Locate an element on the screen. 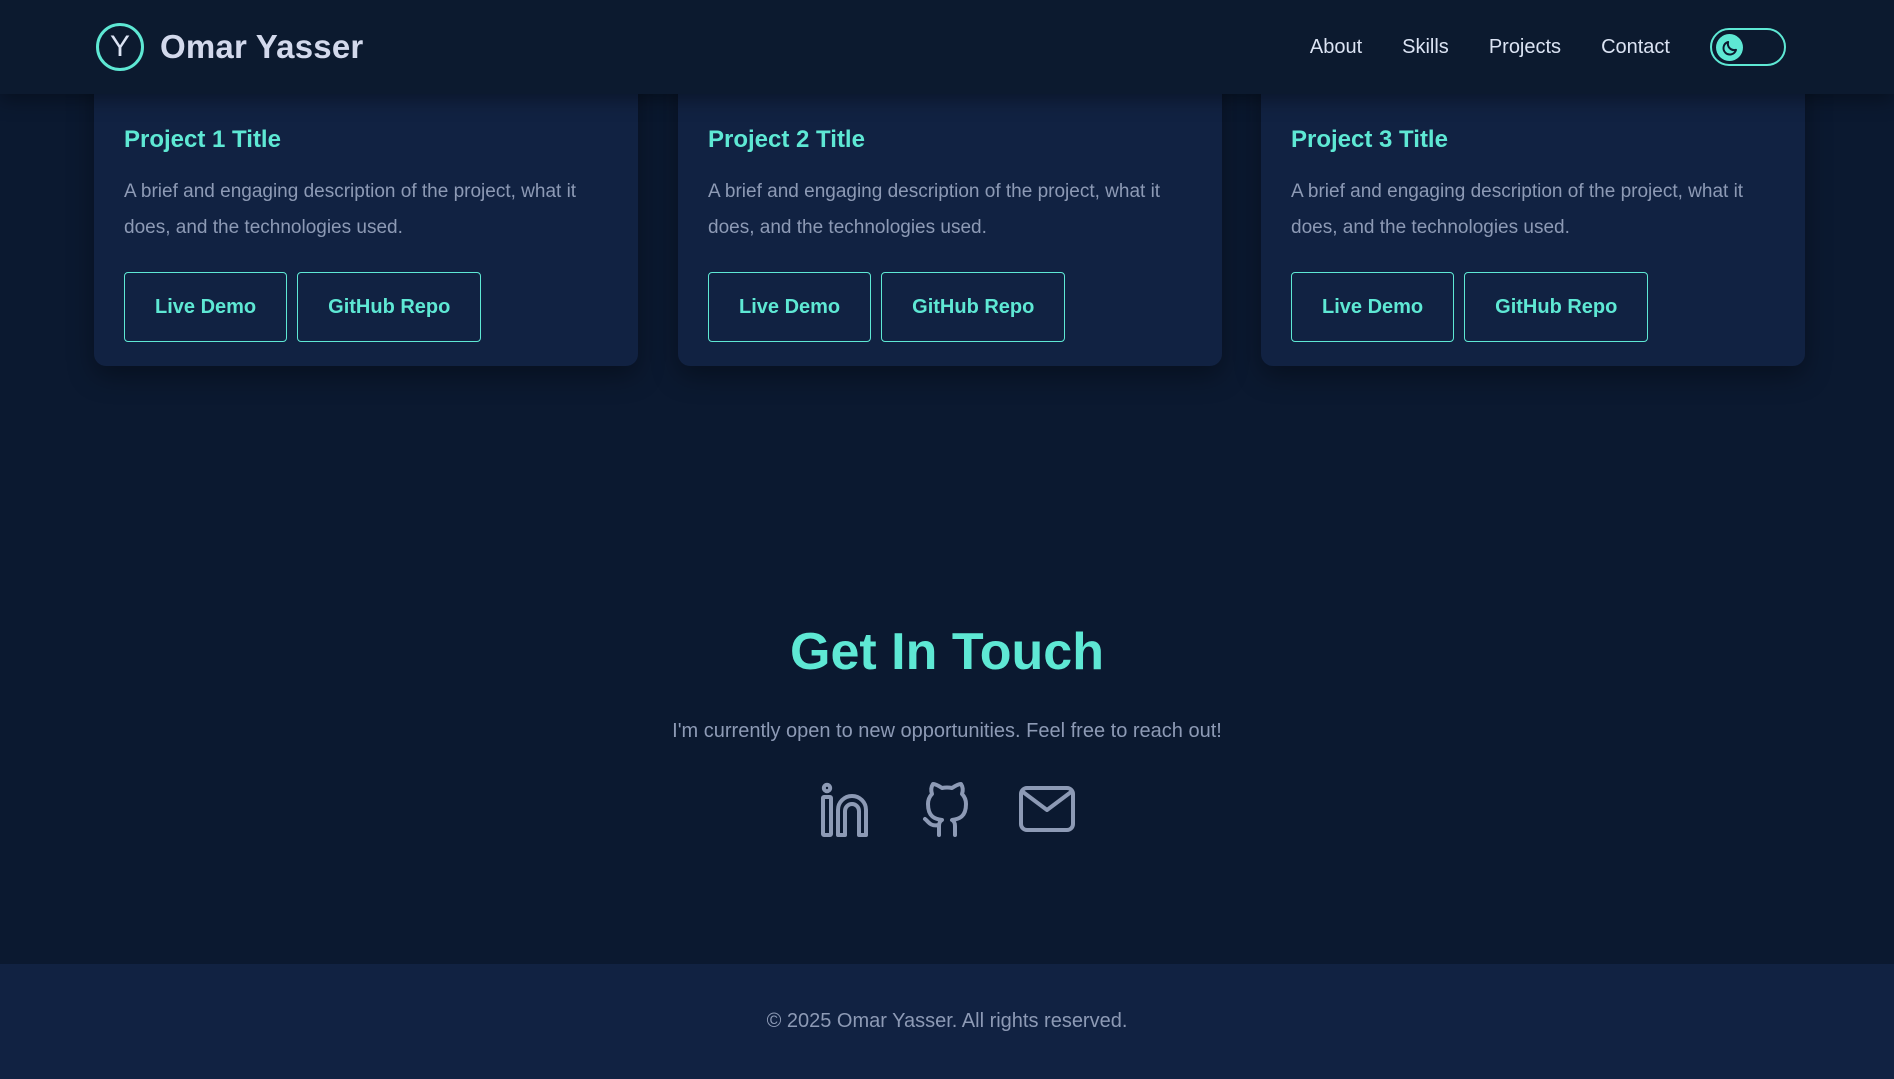  github-icon is located at coordinates (945, 809).